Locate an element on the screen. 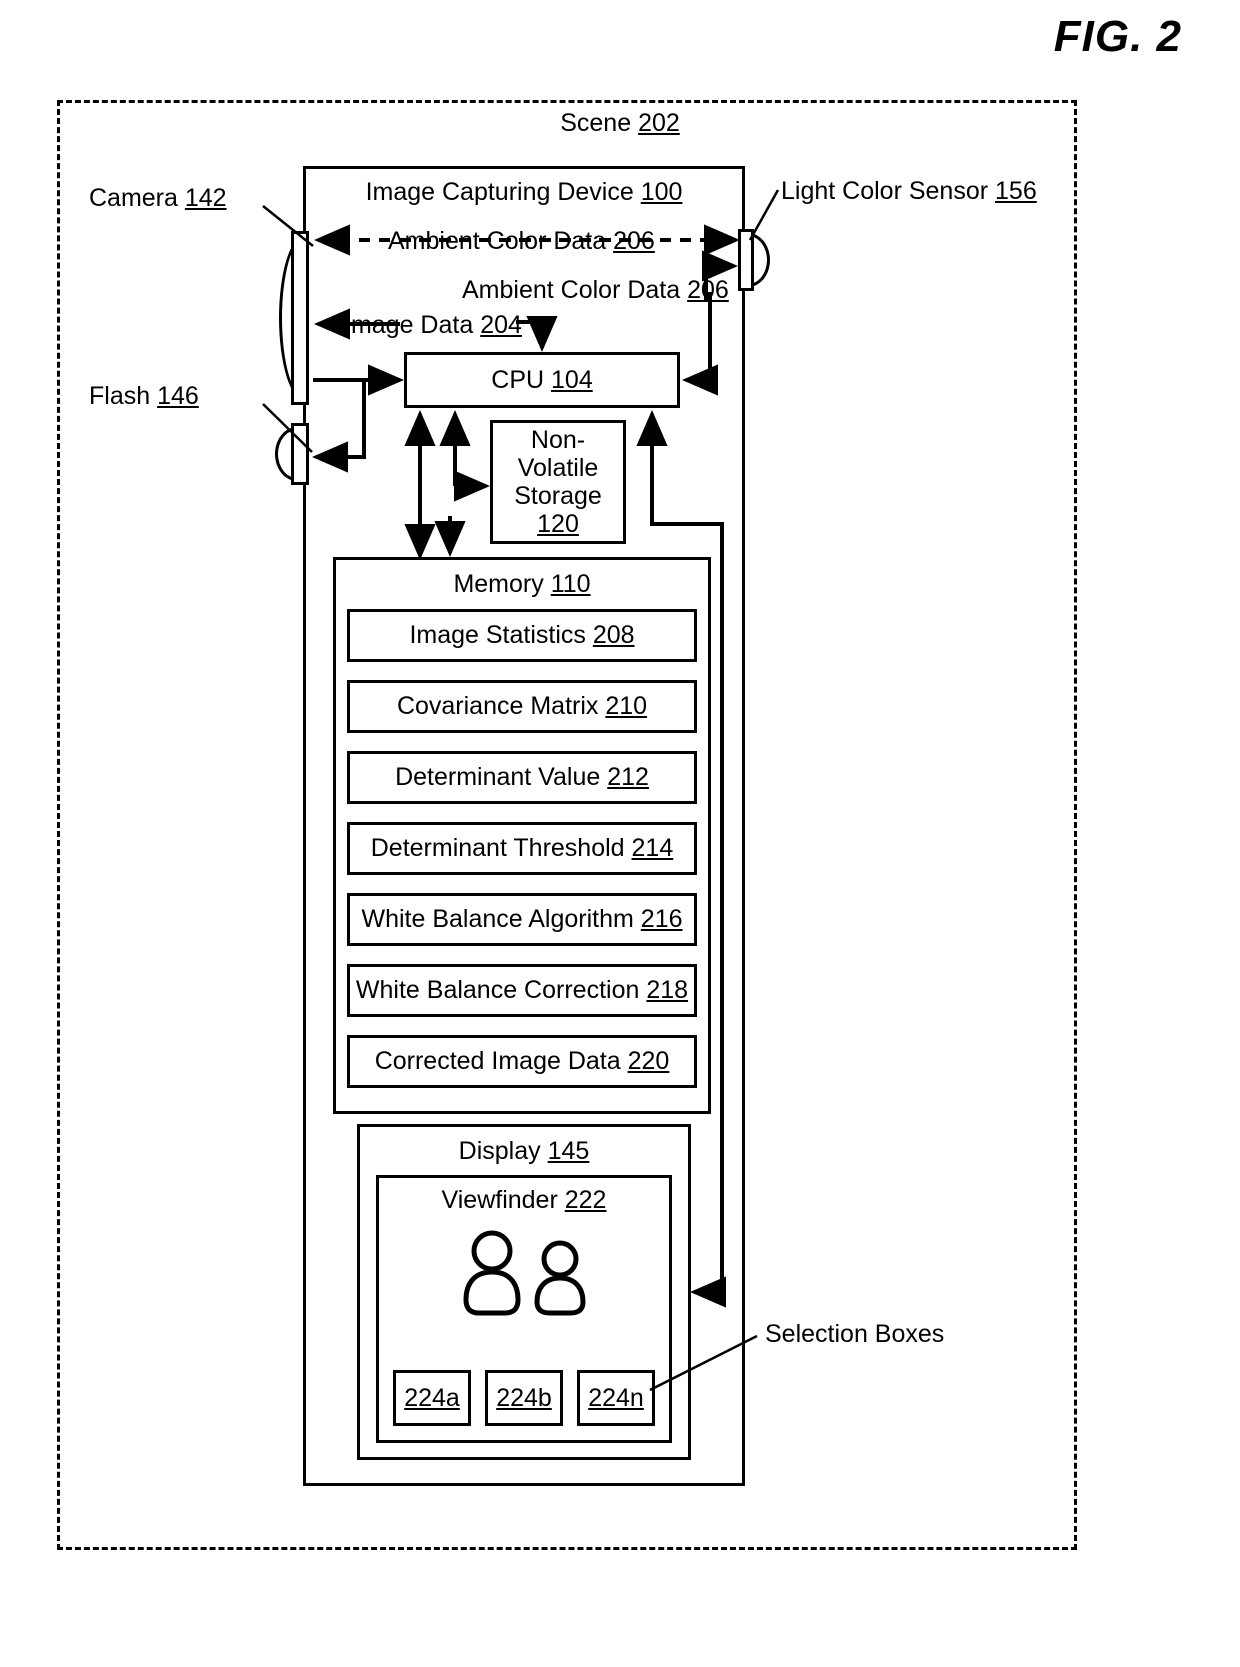 This screenshot has width=1240, height=1667. scene-label-ref: 202 is located at coordinates (659, 123).